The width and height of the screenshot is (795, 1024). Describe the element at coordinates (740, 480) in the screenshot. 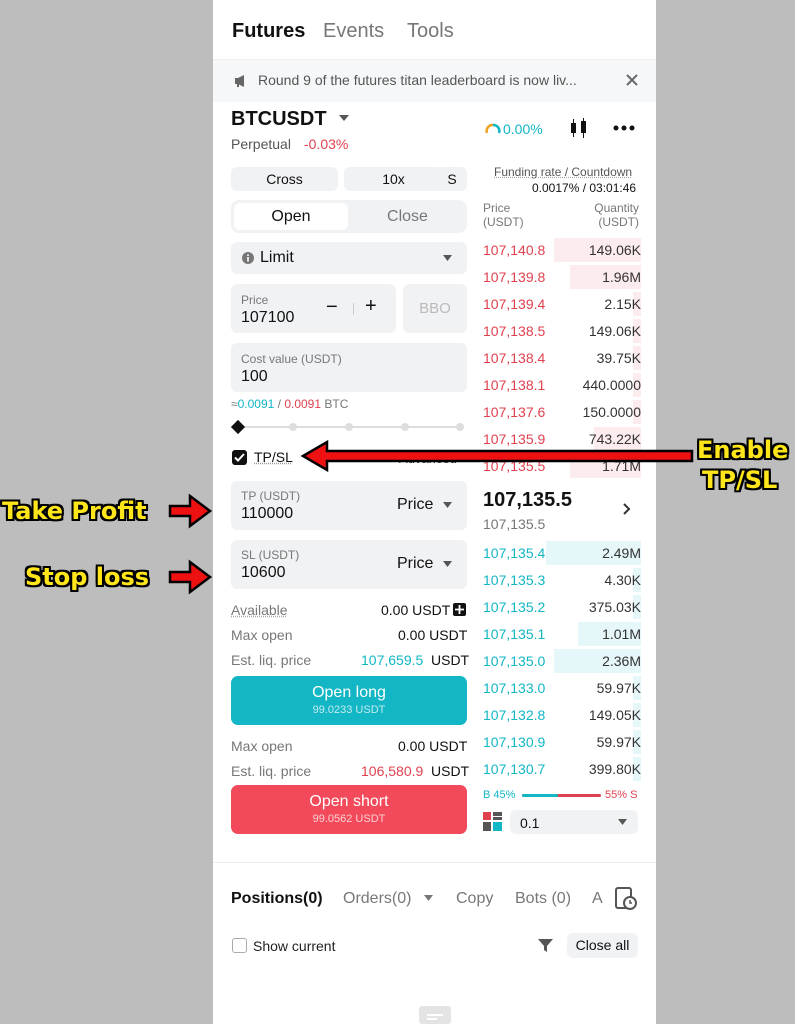

I see `annotation-tpsl: TP/SL` at that location.